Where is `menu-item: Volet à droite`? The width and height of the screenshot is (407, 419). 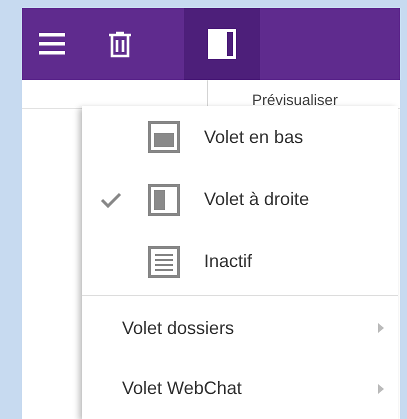 menu-item: Volet à droite is located at coordinates (240, 199).